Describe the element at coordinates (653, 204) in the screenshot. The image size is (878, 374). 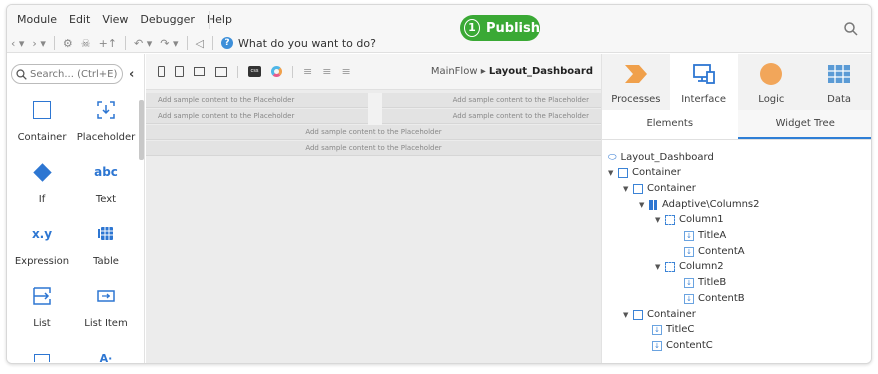
I see `columns-icon` at that location.